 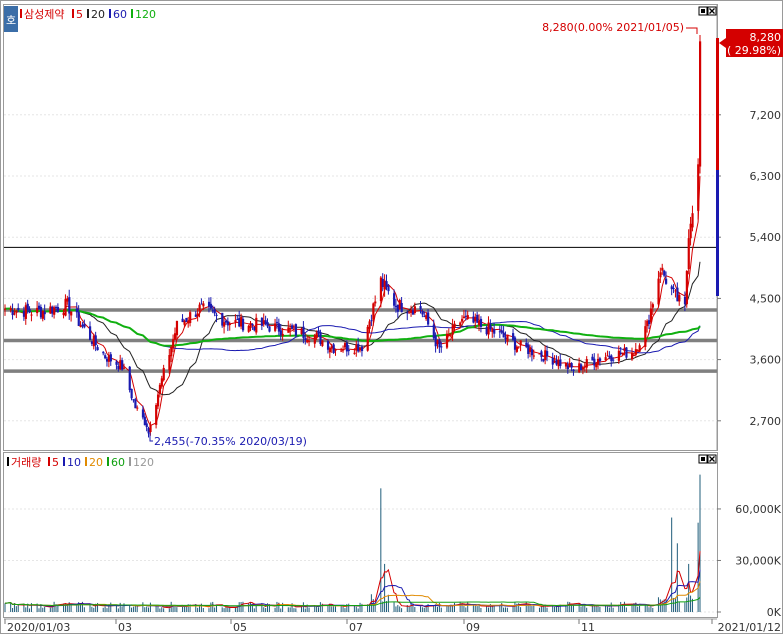 I want to click on current-price-badge: 8,280 ( 29.98%), so click(x=751, y=43).